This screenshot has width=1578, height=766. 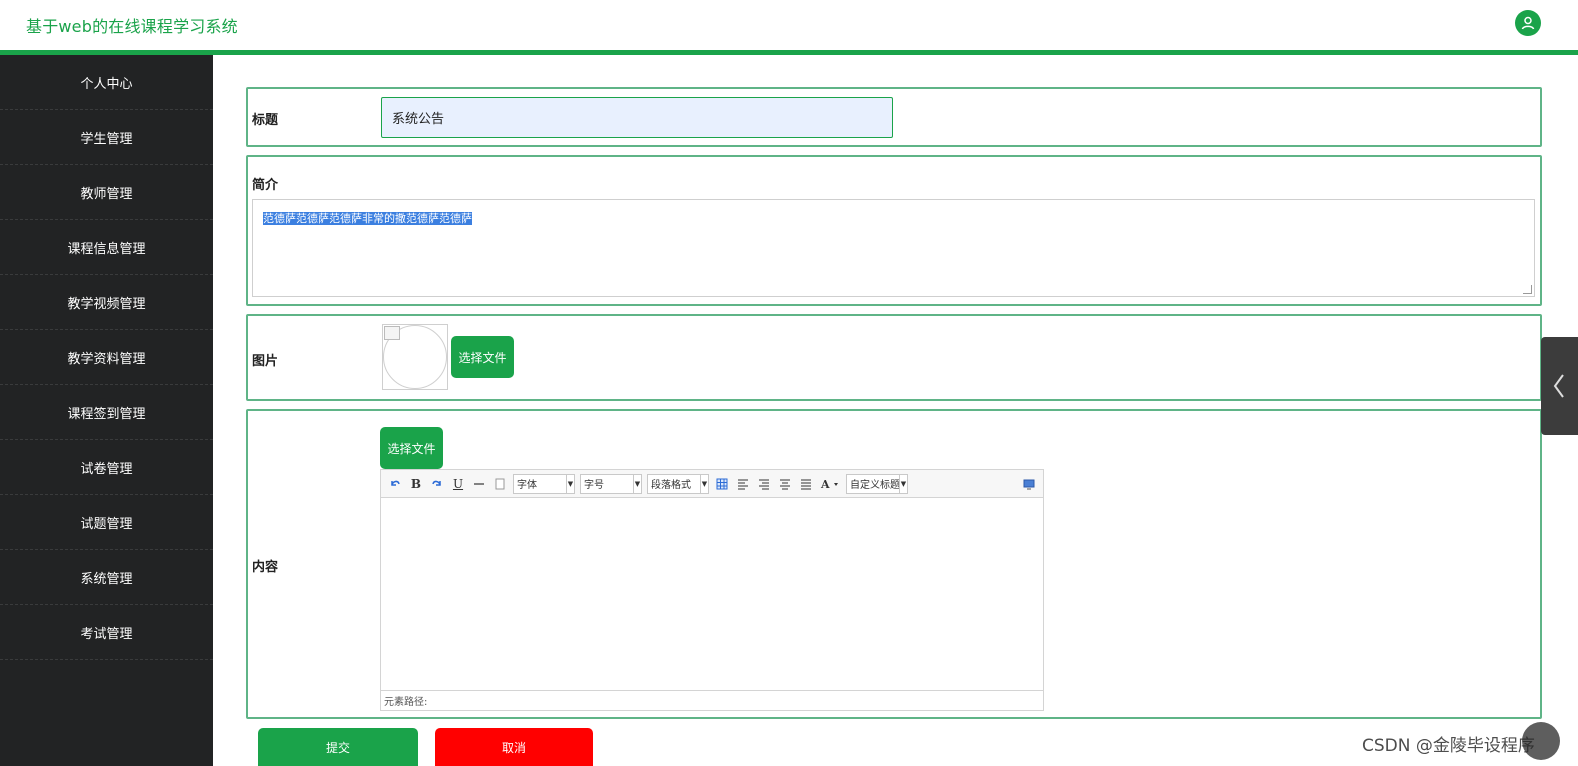 I want to click on font-family-value: 字体, so click(x=527, y=485).